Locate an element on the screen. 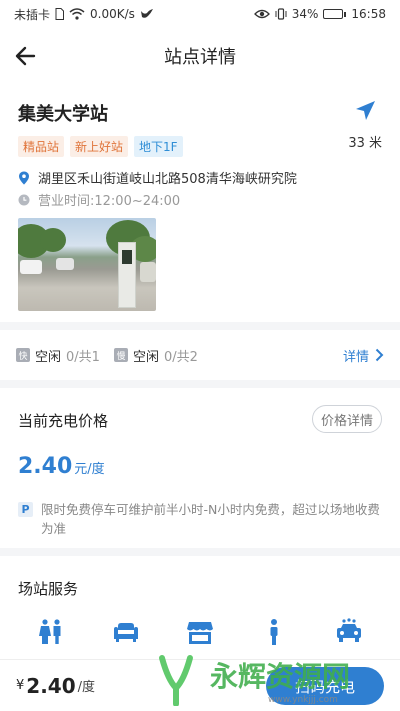  network-speed: 0.00K/s is located at coordinates (112, 14).